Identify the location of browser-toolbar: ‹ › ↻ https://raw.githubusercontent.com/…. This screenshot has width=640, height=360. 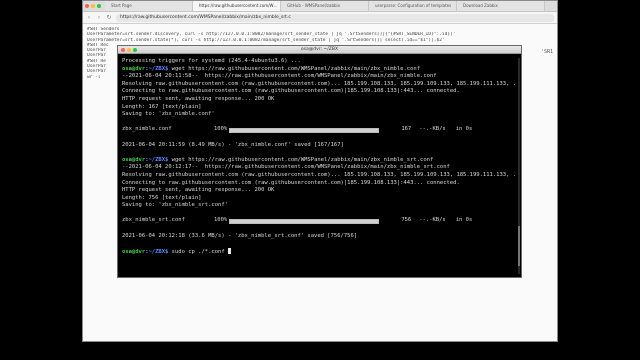
(320, 18).